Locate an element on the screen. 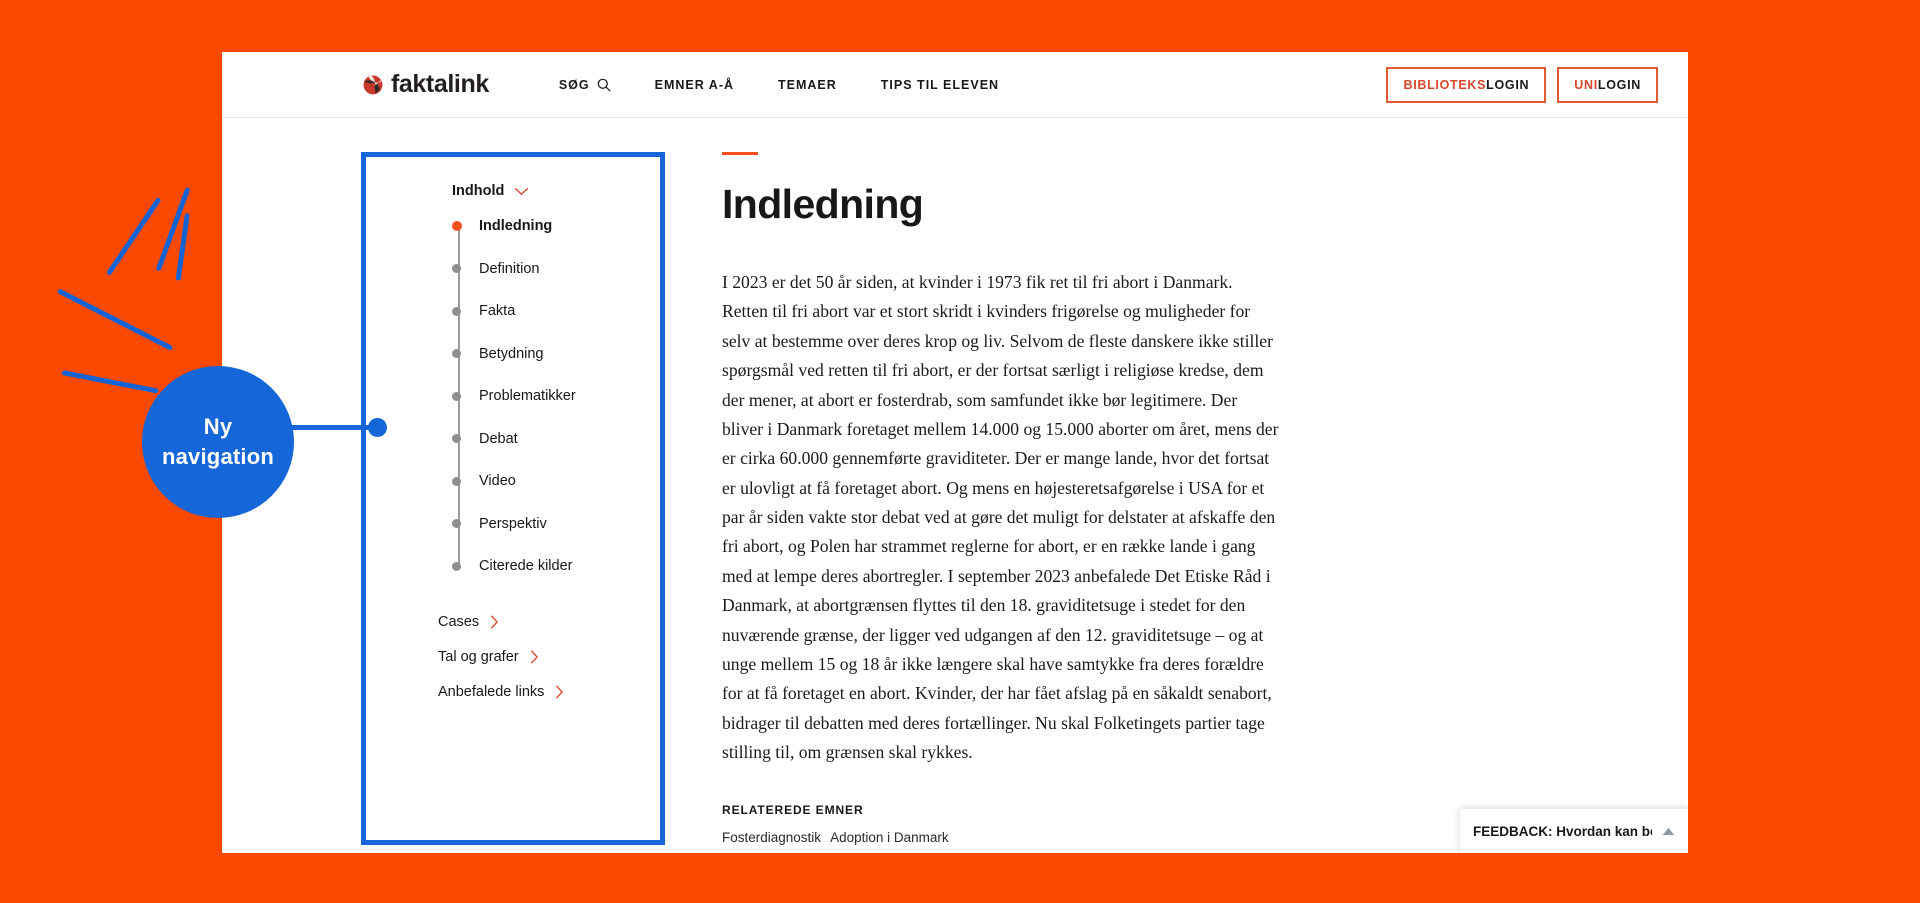 The height and width of the screenshot is (903, 1920). toc-extra-label: Cases is located at coordinates (459, 622).